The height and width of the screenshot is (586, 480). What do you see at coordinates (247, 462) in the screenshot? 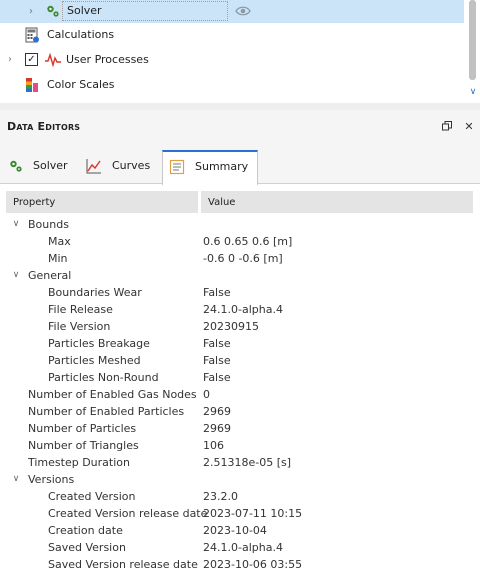
I see `property-value: 2.51318e-05 [s]` at bounding box center [247, 462].